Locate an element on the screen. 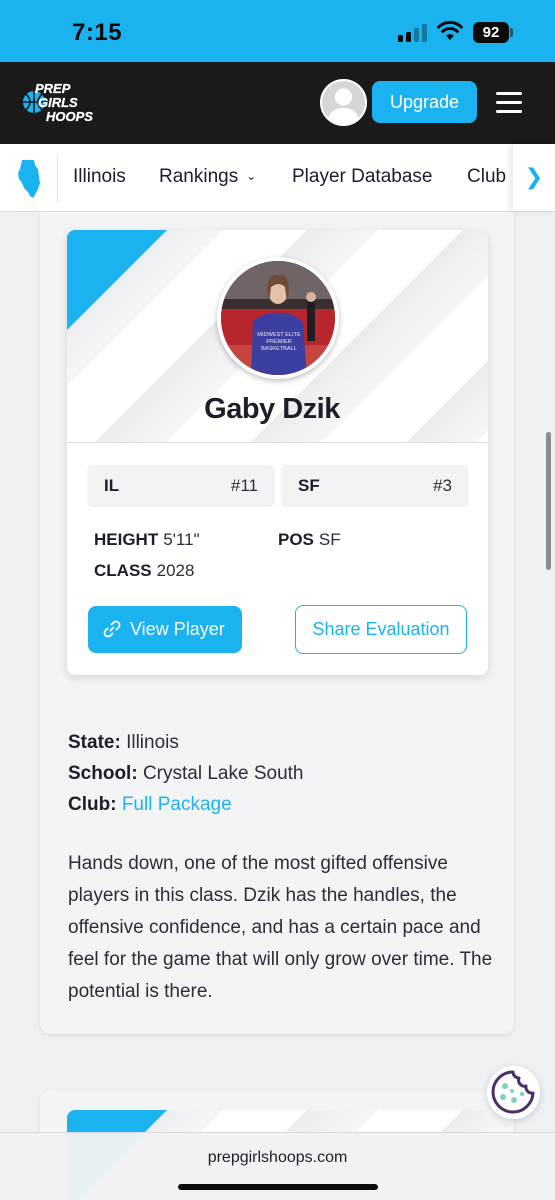 This screenshot has height=1200, width=555. club-label: Club: is located at coordinates (92, 804).